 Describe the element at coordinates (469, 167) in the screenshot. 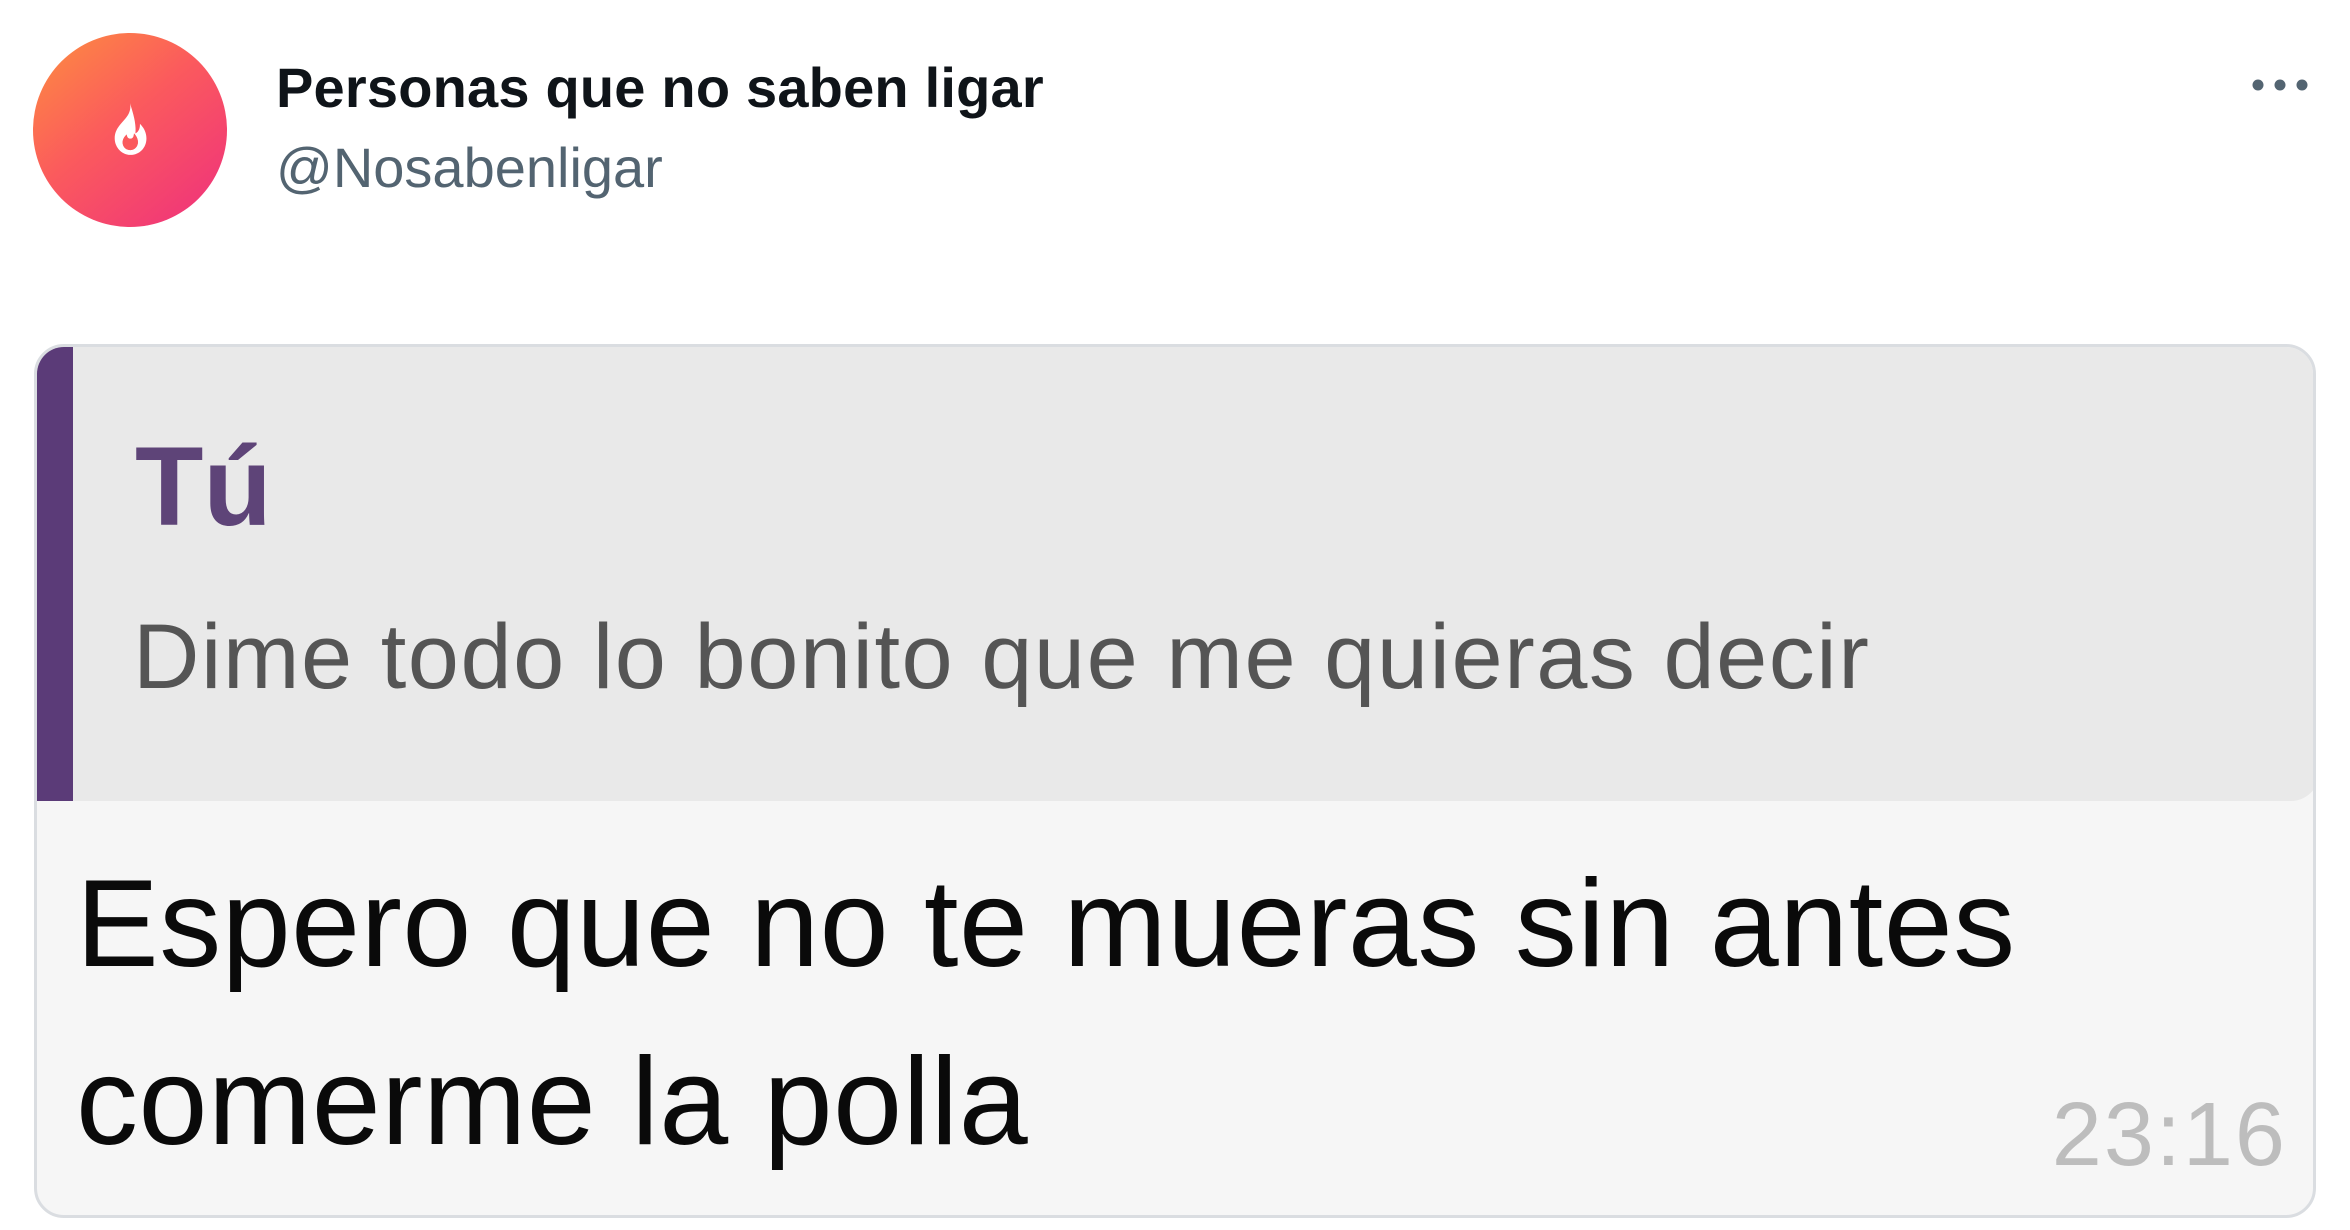

I see `account-handle: @Nosabenligar` at that location.